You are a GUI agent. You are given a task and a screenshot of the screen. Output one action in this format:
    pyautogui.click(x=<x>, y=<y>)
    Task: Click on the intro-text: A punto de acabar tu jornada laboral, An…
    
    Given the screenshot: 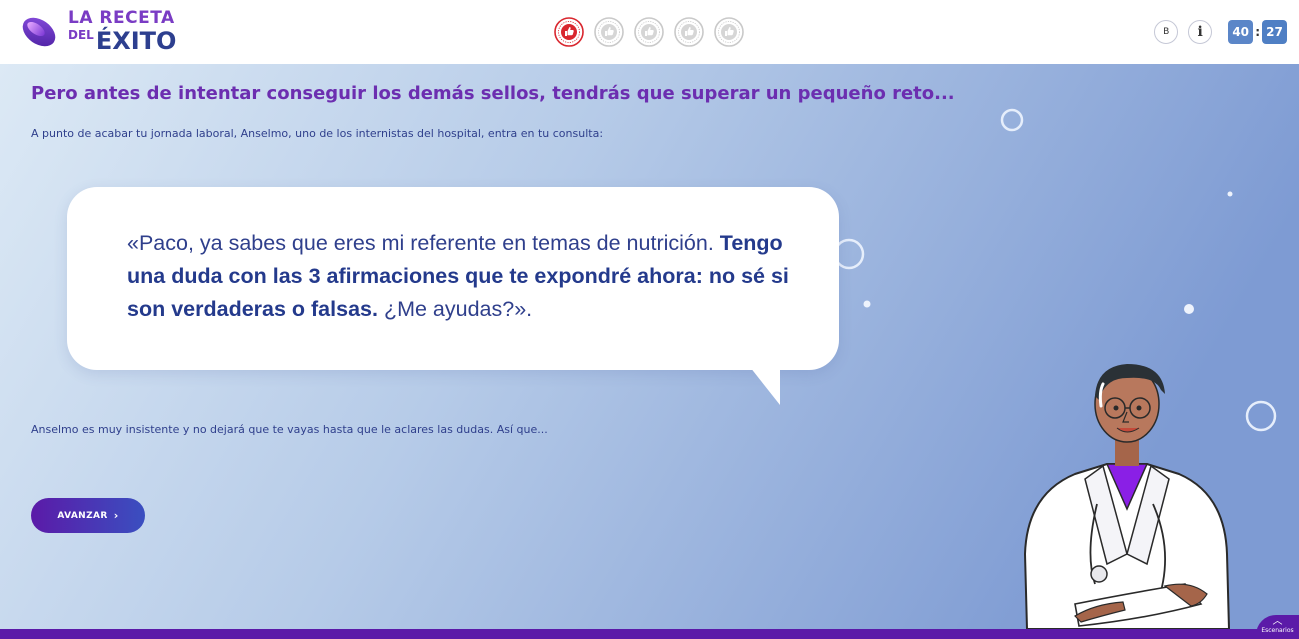 What is the action you would take?
    pyautogui.click(x=317, y=133)
    